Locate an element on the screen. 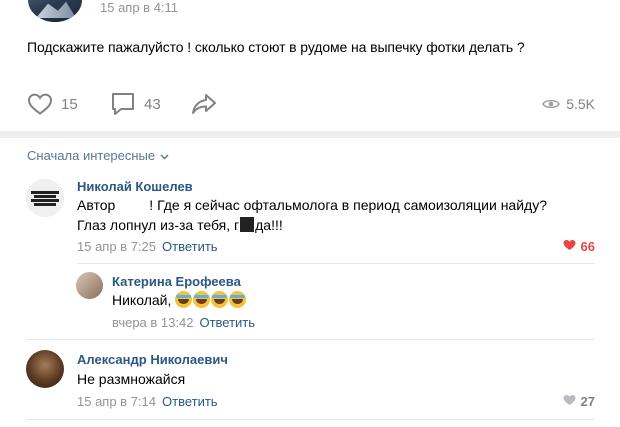 The image size is (620, 427). comment-date: 15 апр в 7:14 is located at coordinates (116, 401).